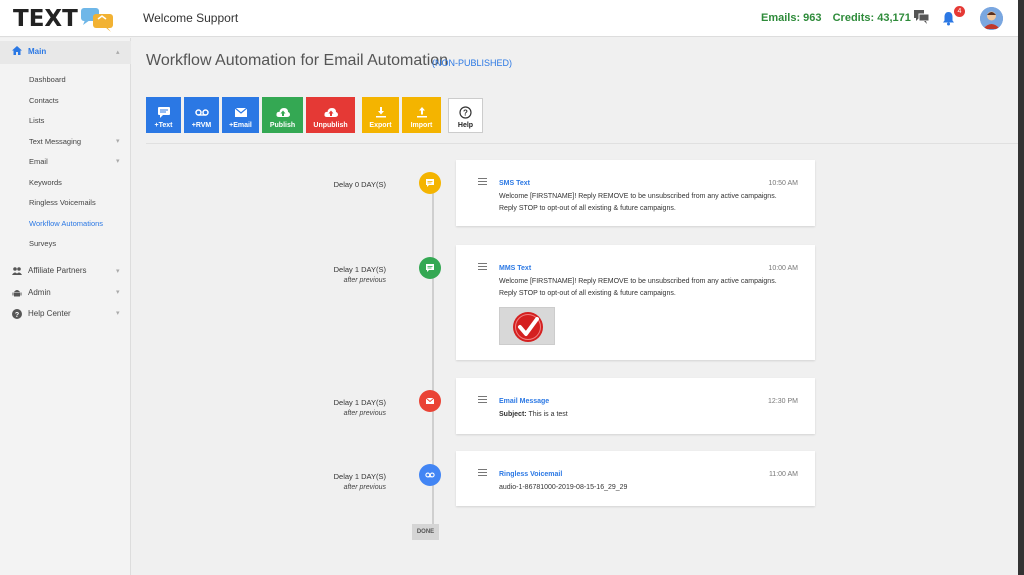 Image resolution: width=1024 pixels, height=575 pixels. I want to click on sidebar-item-surveys: Surveys, so click(42, 243).